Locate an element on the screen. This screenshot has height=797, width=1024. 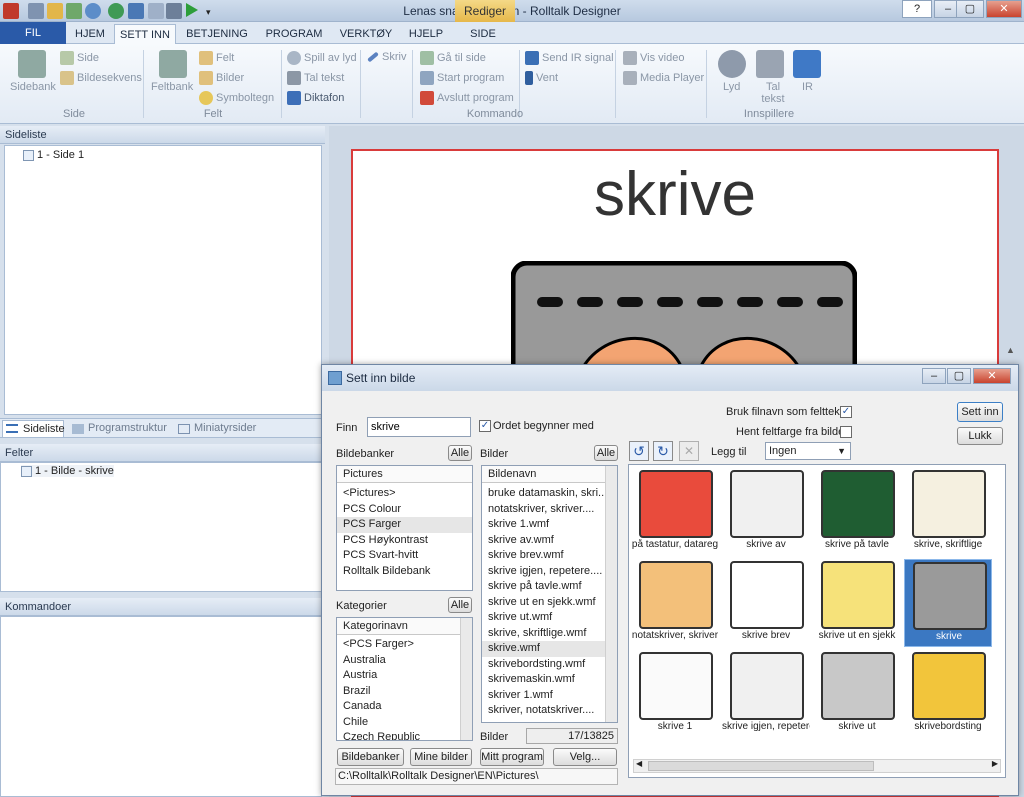
picture-thumbnail: skrive brev is located at coordinates (766, 603).